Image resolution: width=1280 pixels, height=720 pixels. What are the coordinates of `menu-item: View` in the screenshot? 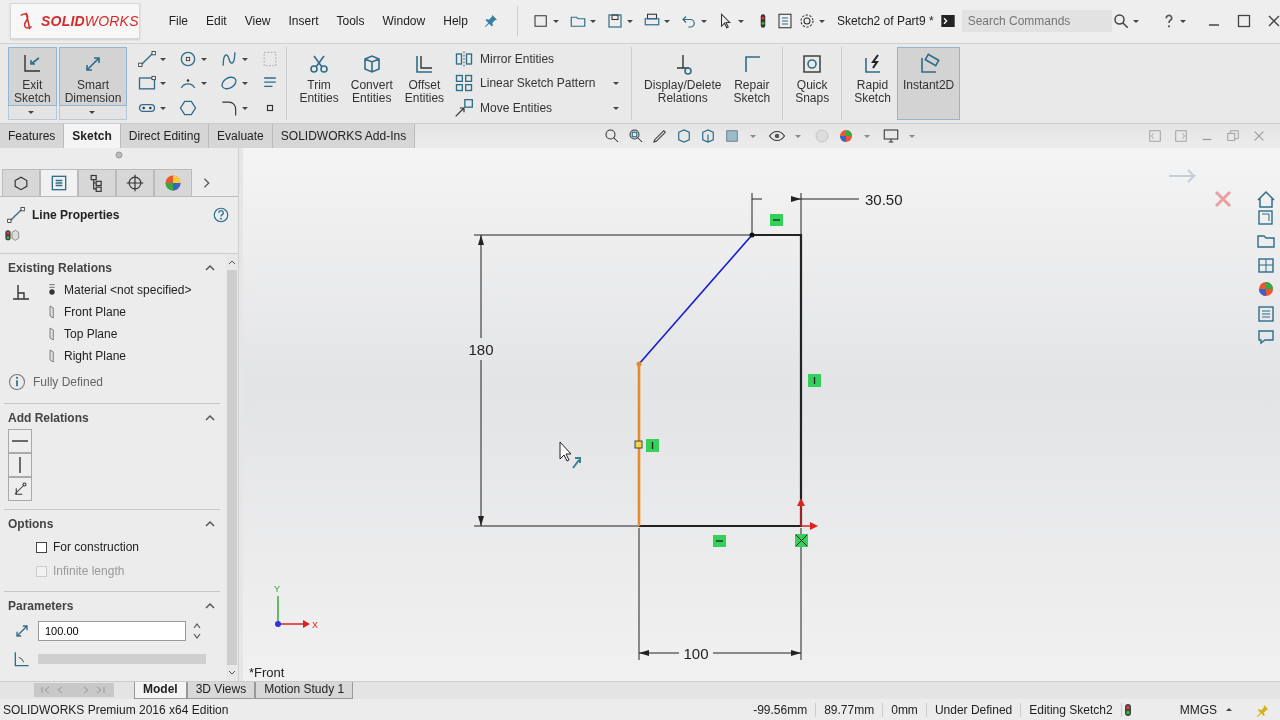 It's located at (257, 21).